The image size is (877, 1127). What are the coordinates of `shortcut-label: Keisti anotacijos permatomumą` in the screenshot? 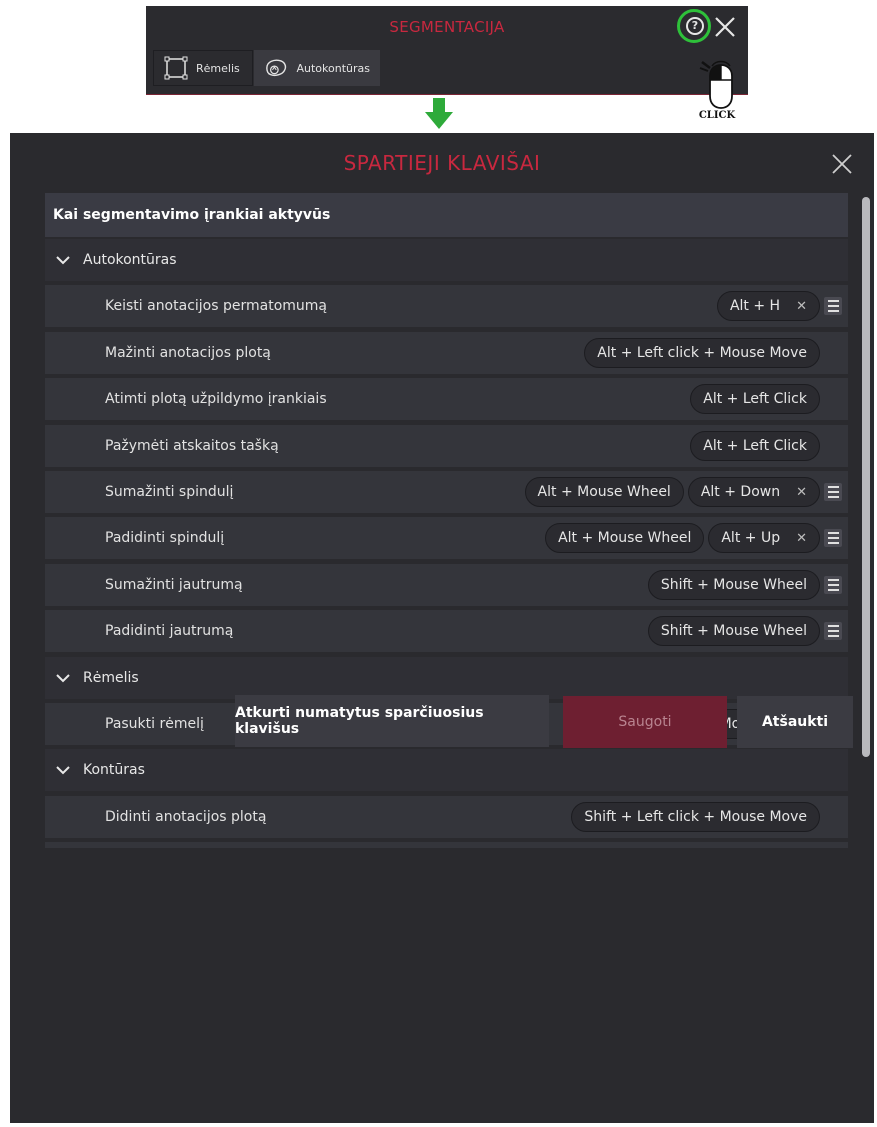 It's located at (216, 306).